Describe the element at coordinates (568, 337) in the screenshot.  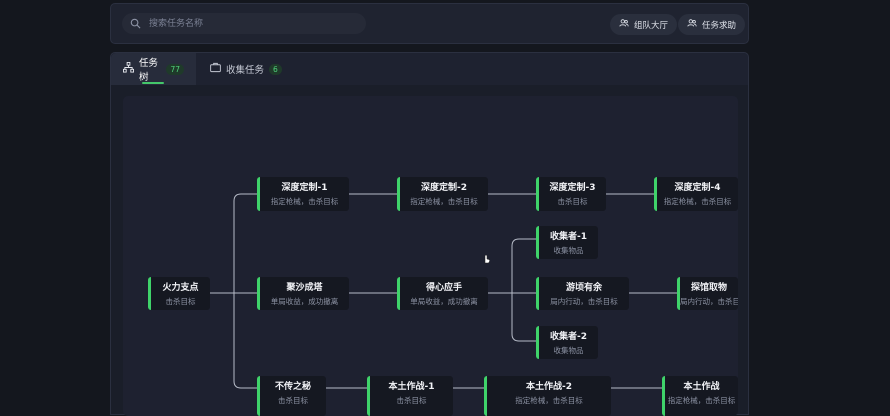
I see `task-node-title: 收集者-2` at that location.